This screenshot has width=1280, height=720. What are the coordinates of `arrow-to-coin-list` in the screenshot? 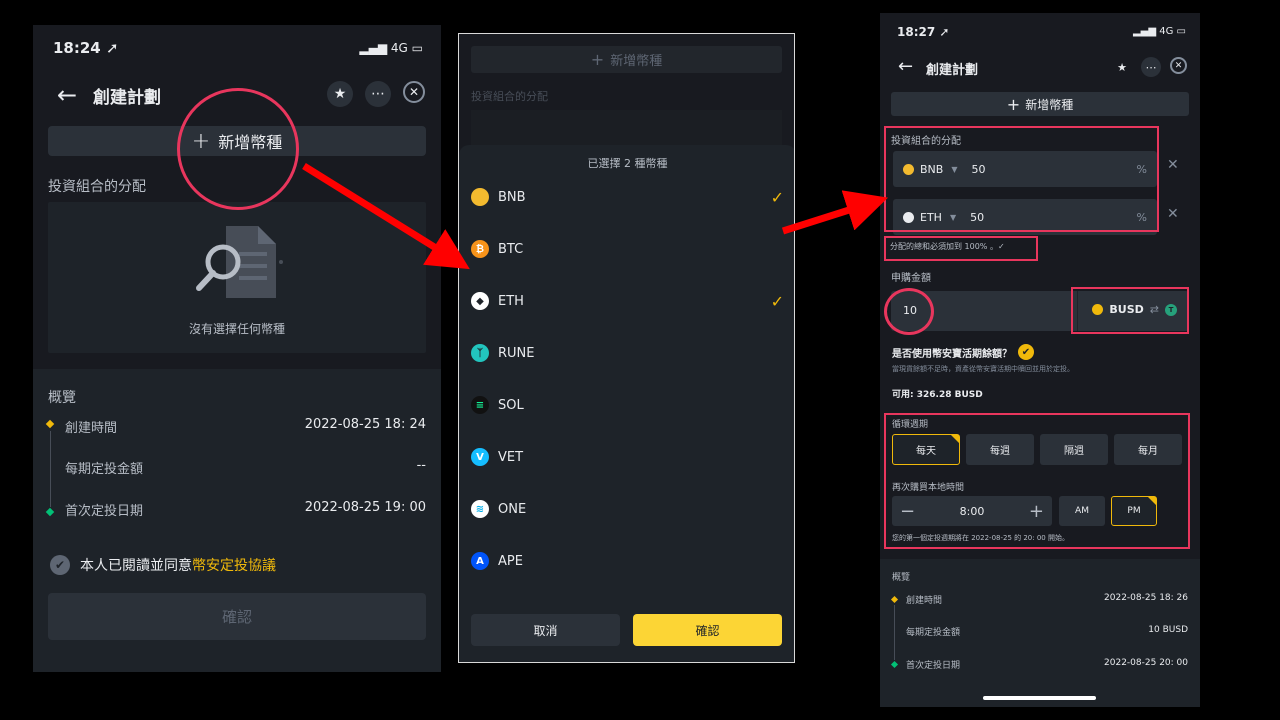 It's located at (386, 216).